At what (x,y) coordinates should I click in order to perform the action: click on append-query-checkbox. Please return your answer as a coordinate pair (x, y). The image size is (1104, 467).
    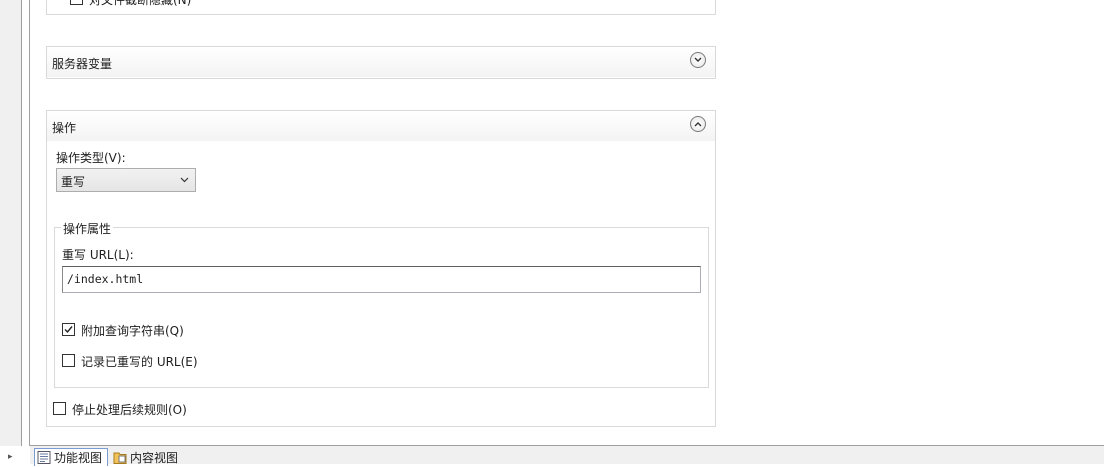
    Looking at the image, I should click on (68, 329).